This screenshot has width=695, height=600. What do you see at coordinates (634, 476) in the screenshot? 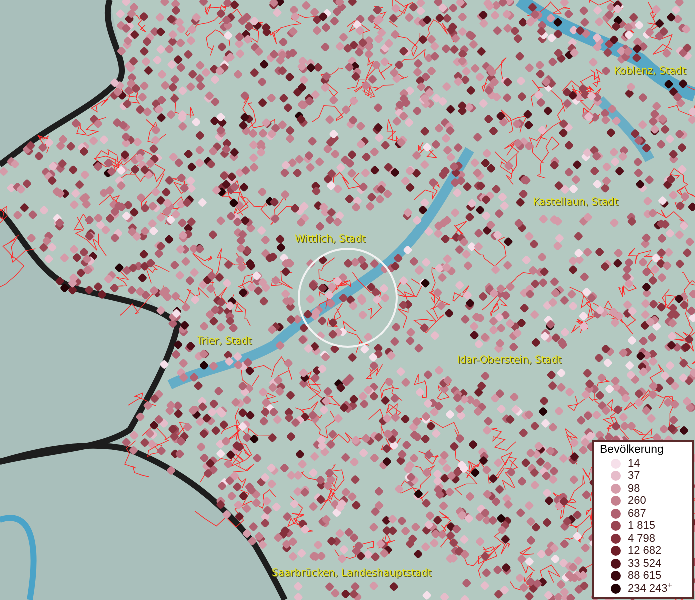
I see `legend-value: 37` at bounding box center [634, 476].